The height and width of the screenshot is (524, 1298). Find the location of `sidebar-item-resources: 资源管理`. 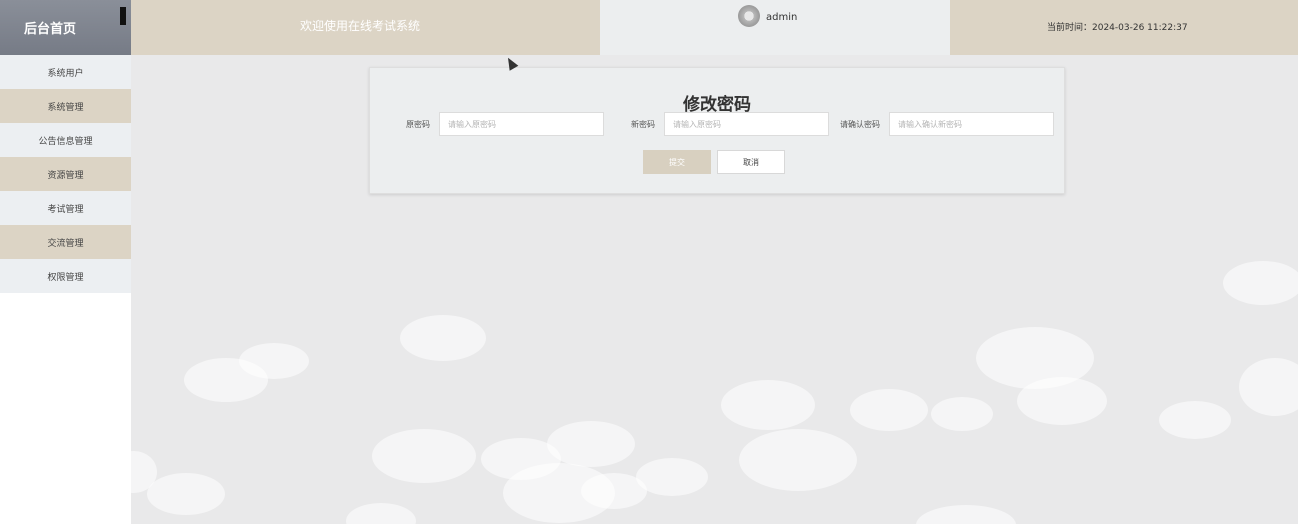

sidebar-item-resources: 资源管理 is located at coordinates (65, 174).